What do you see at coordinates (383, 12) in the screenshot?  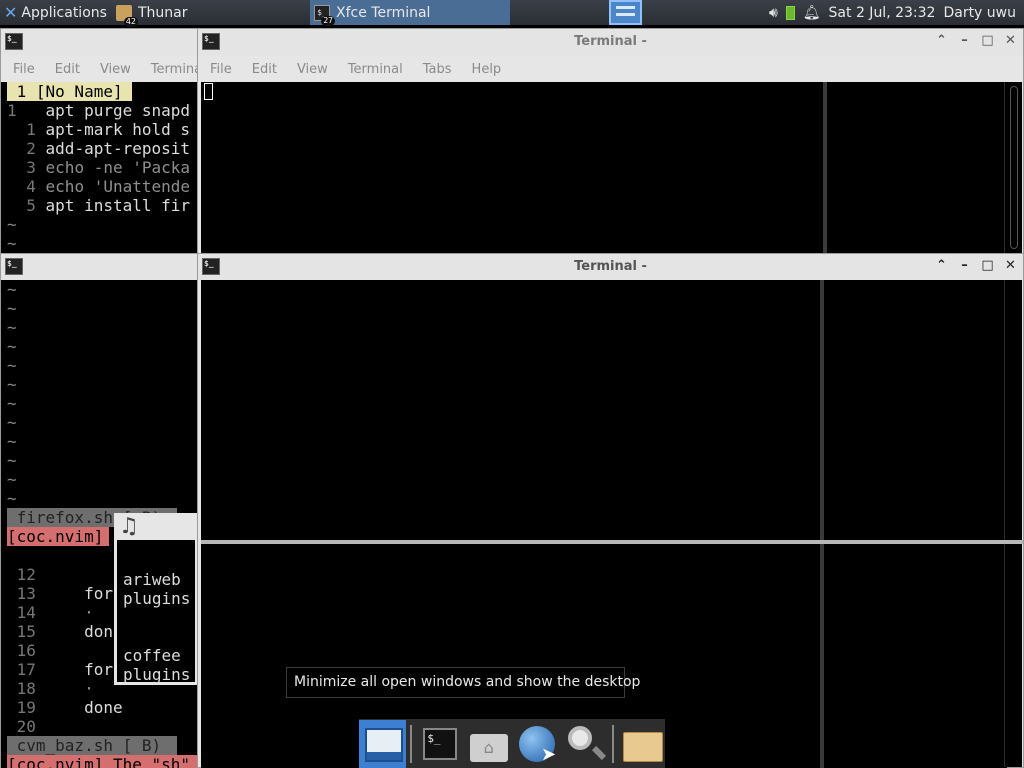 I see `taskbar-terminal-label: Xfce Terminal` at bounding box center [383, 12].